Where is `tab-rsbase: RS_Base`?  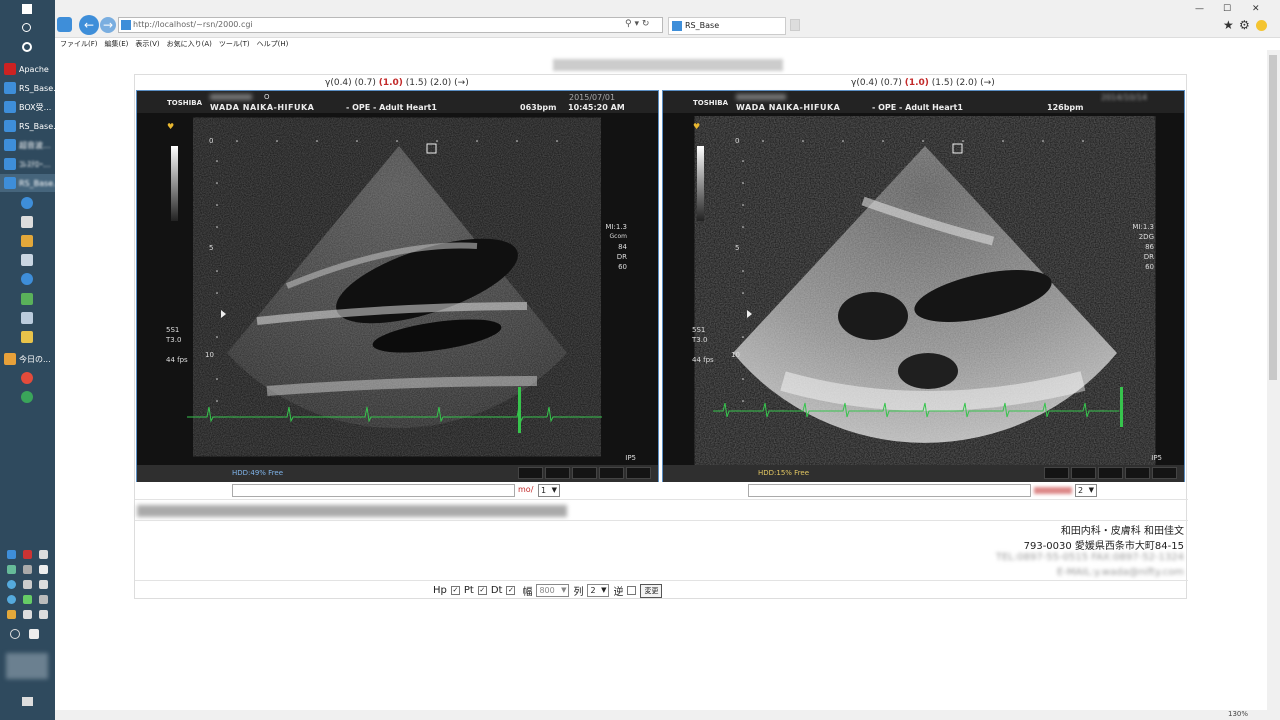 tab-rsbase: RS_Base is located at coordinates (727, 26).